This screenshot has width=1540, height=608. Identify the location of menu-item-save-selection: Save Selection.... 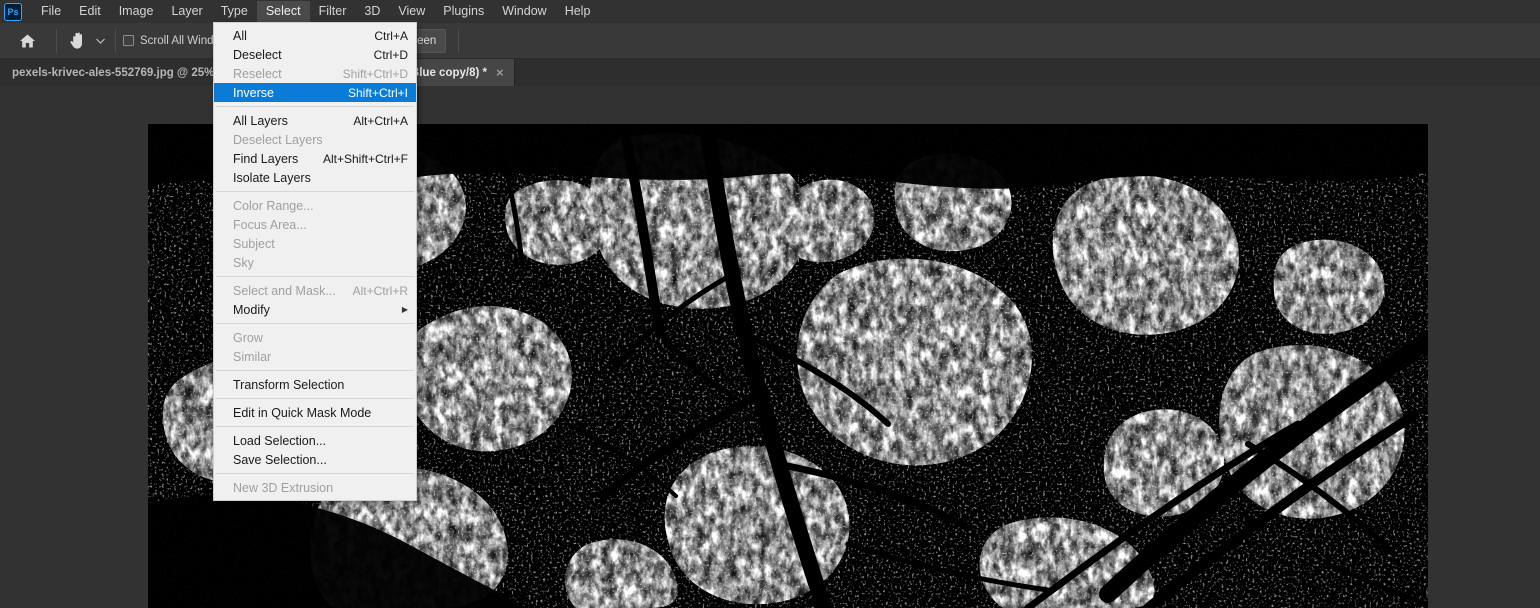
(315, 459).